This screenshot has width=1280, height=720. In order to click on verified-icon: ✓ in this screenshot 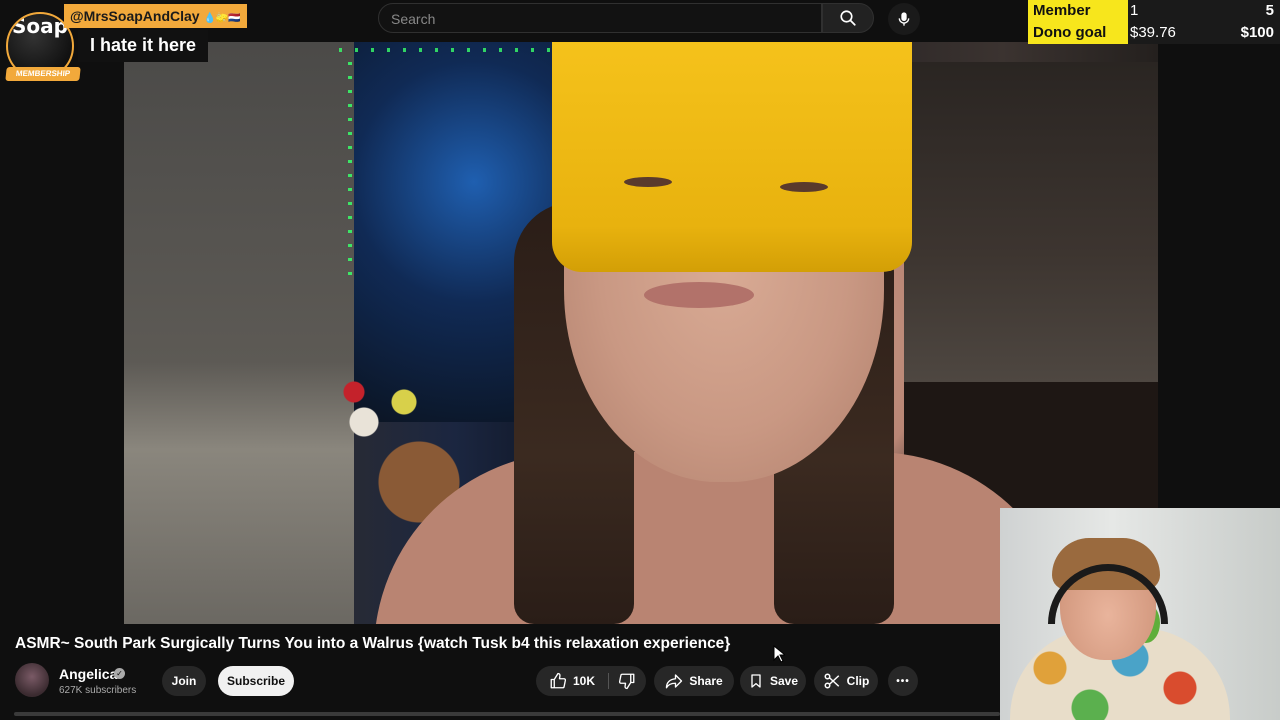, I will do `click(119, 673)`.